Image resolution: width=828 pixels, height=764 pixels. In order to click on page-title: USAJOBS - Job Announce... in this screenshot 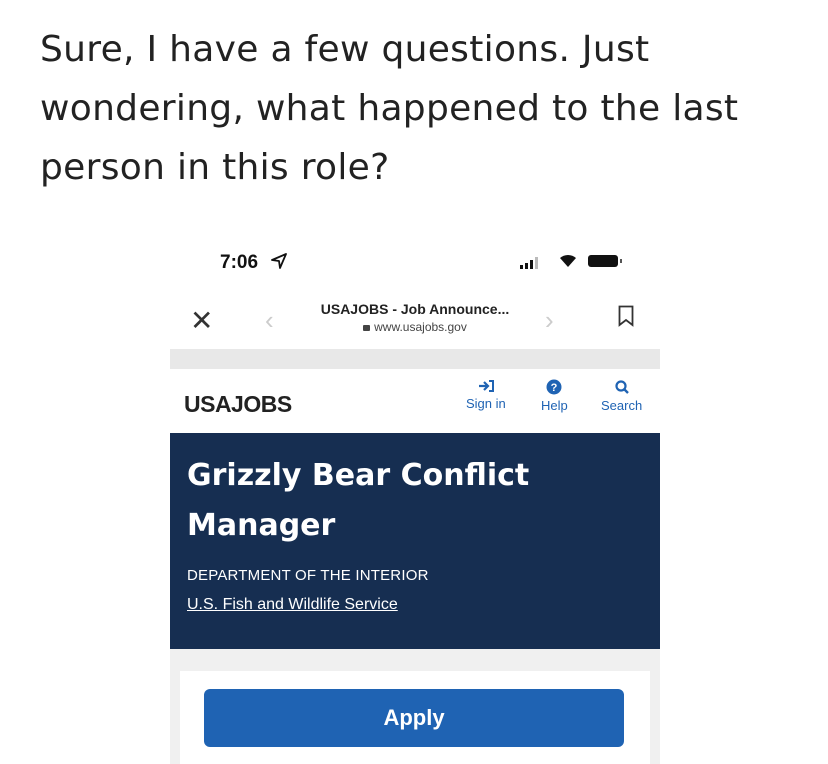, I will do `click(415, 309)`.